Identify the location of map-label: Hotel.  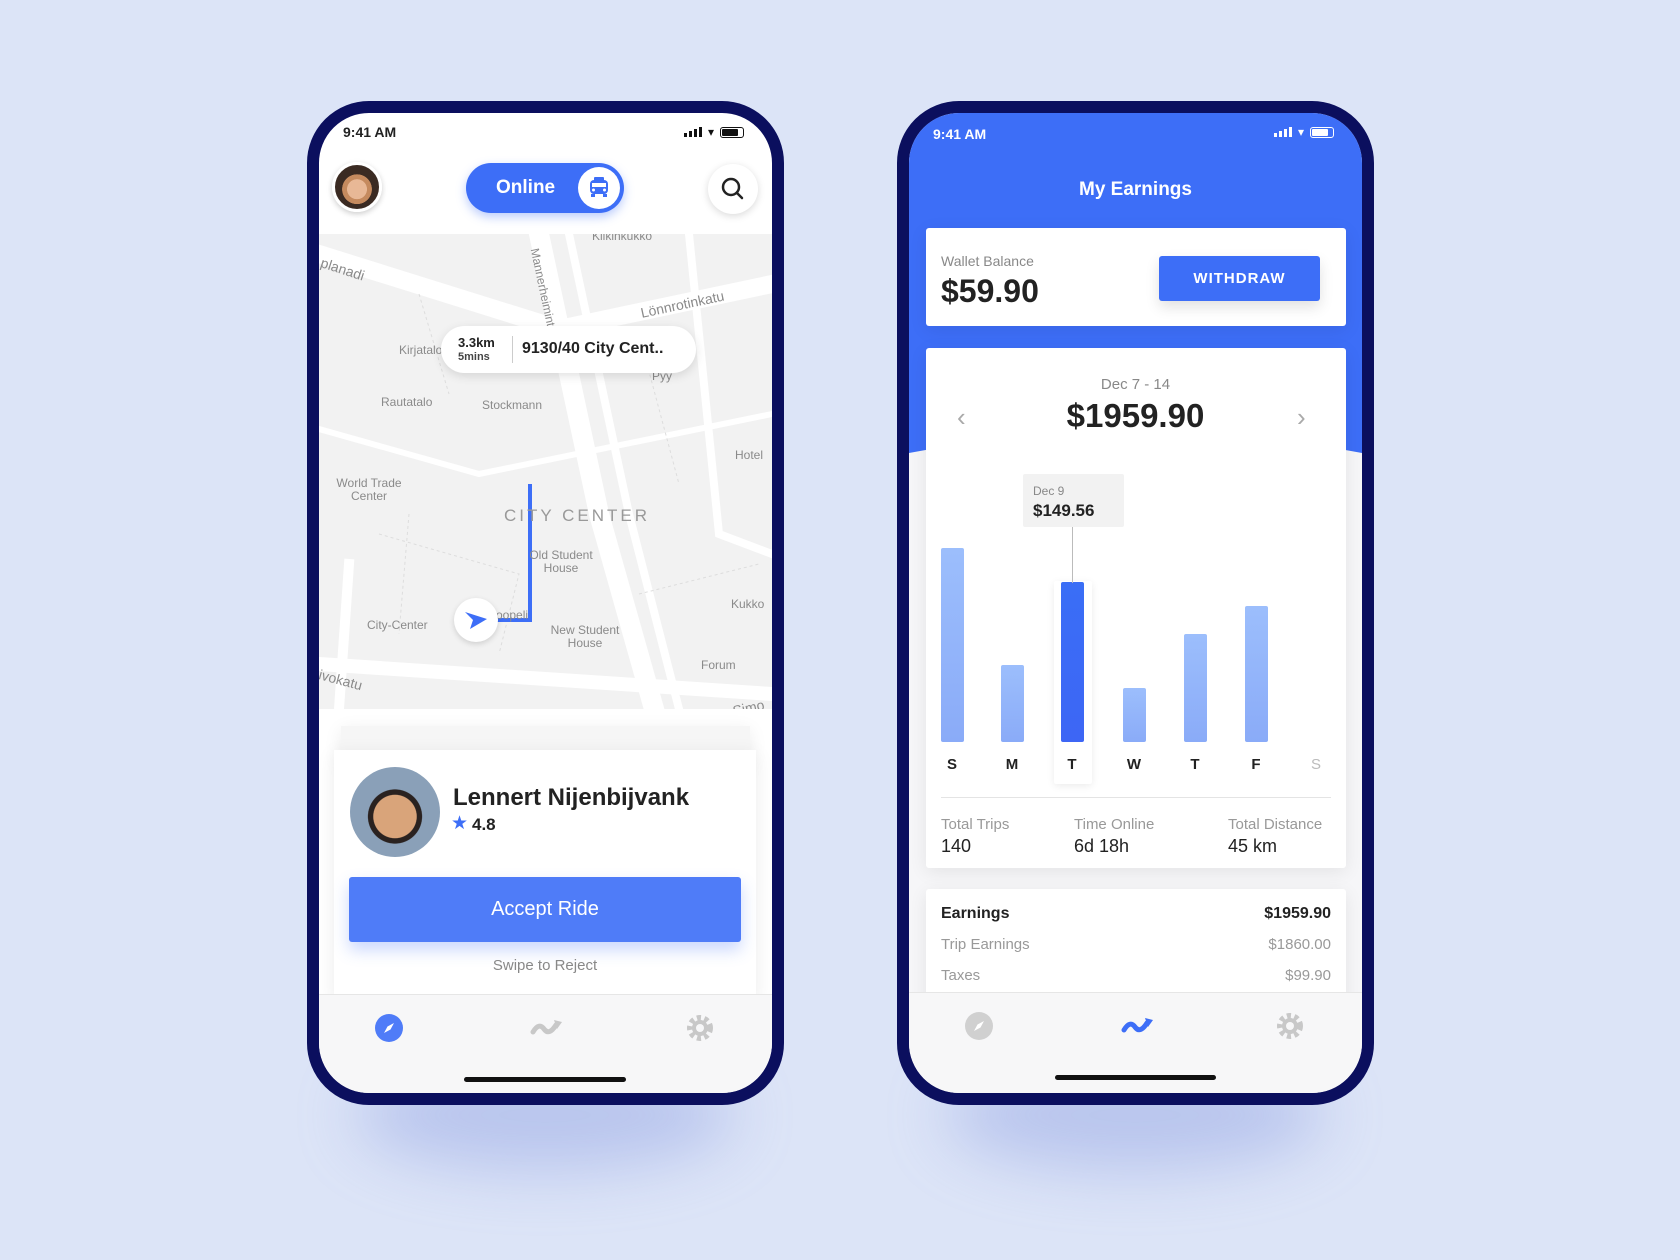
(749, 455).